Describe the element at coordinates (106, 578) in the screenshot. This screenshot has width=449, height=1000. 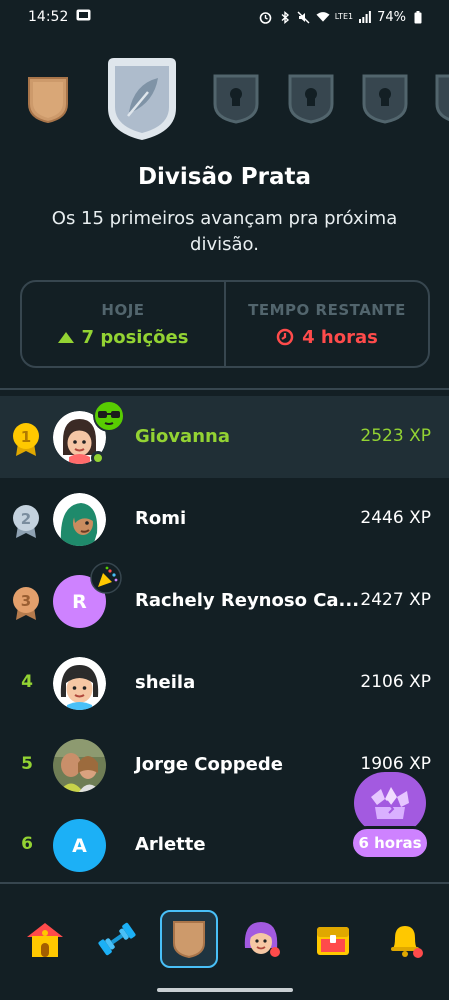
I see `party-popper-badge-icon` at that location.